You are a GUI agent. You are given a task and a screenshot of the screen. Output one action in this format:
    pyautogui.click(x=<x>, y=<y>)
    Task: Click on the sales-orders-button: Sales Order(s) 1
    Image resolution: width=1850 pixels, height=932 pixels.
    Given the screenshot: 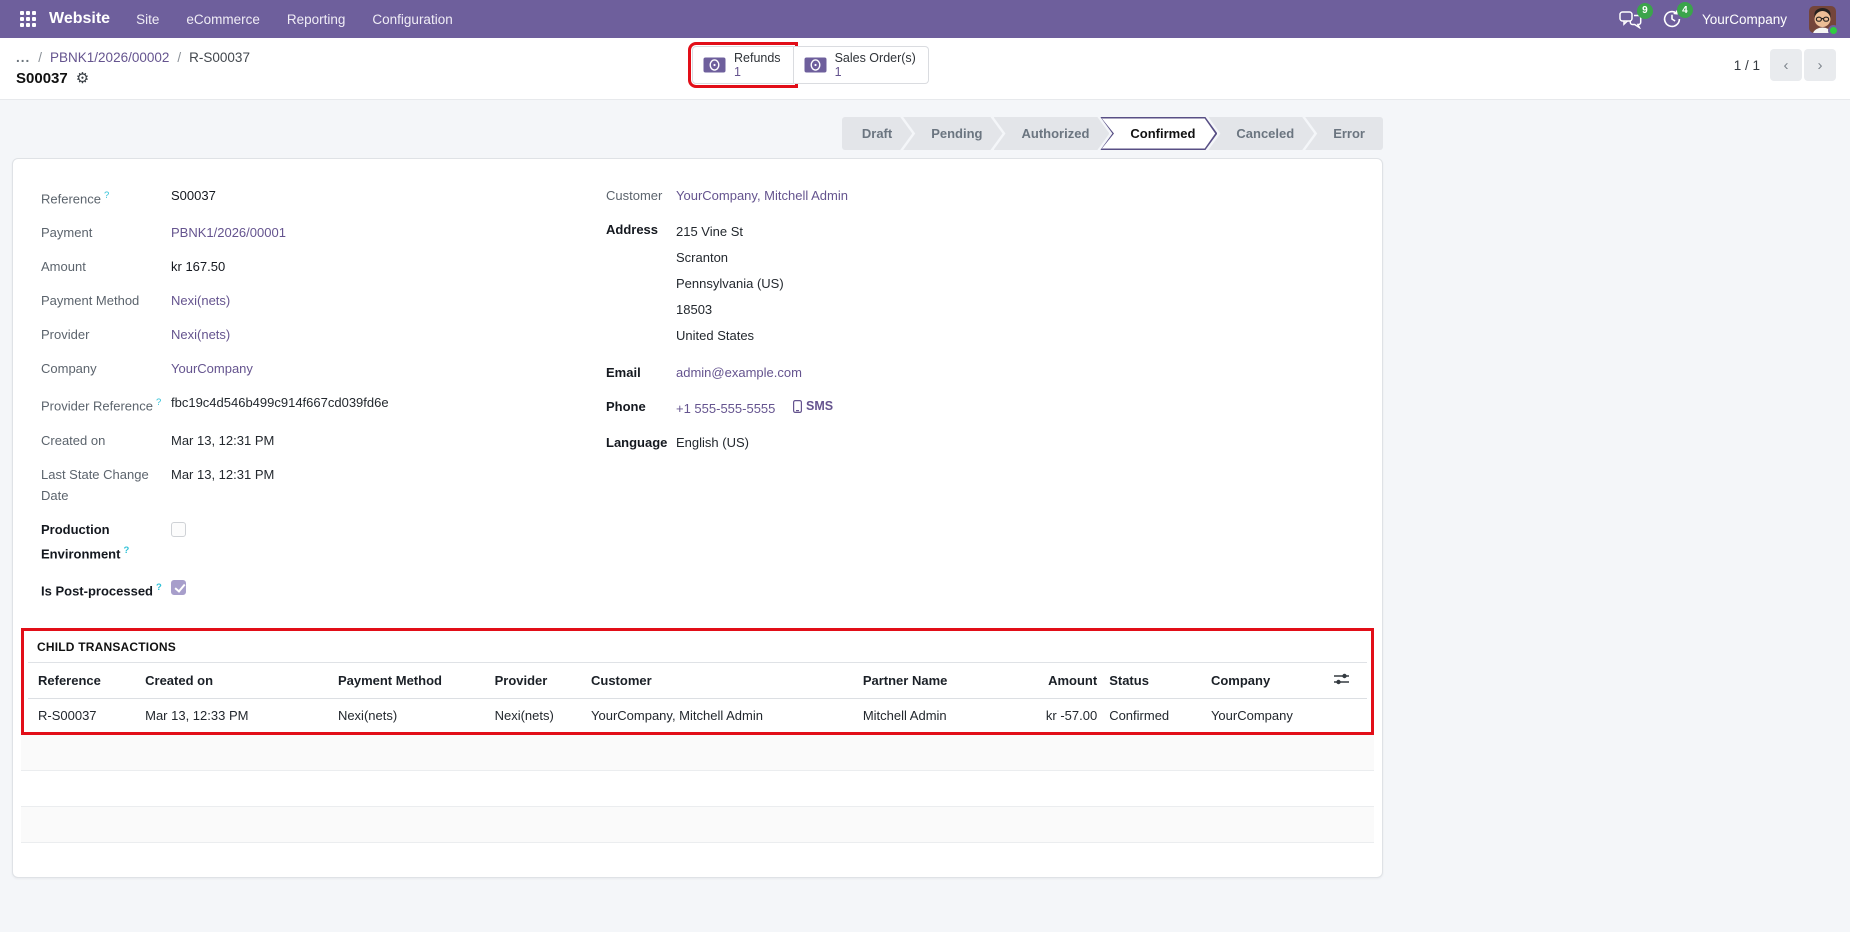 What is the action you would take?
    pyautogui.click(x=861, y=65)
    